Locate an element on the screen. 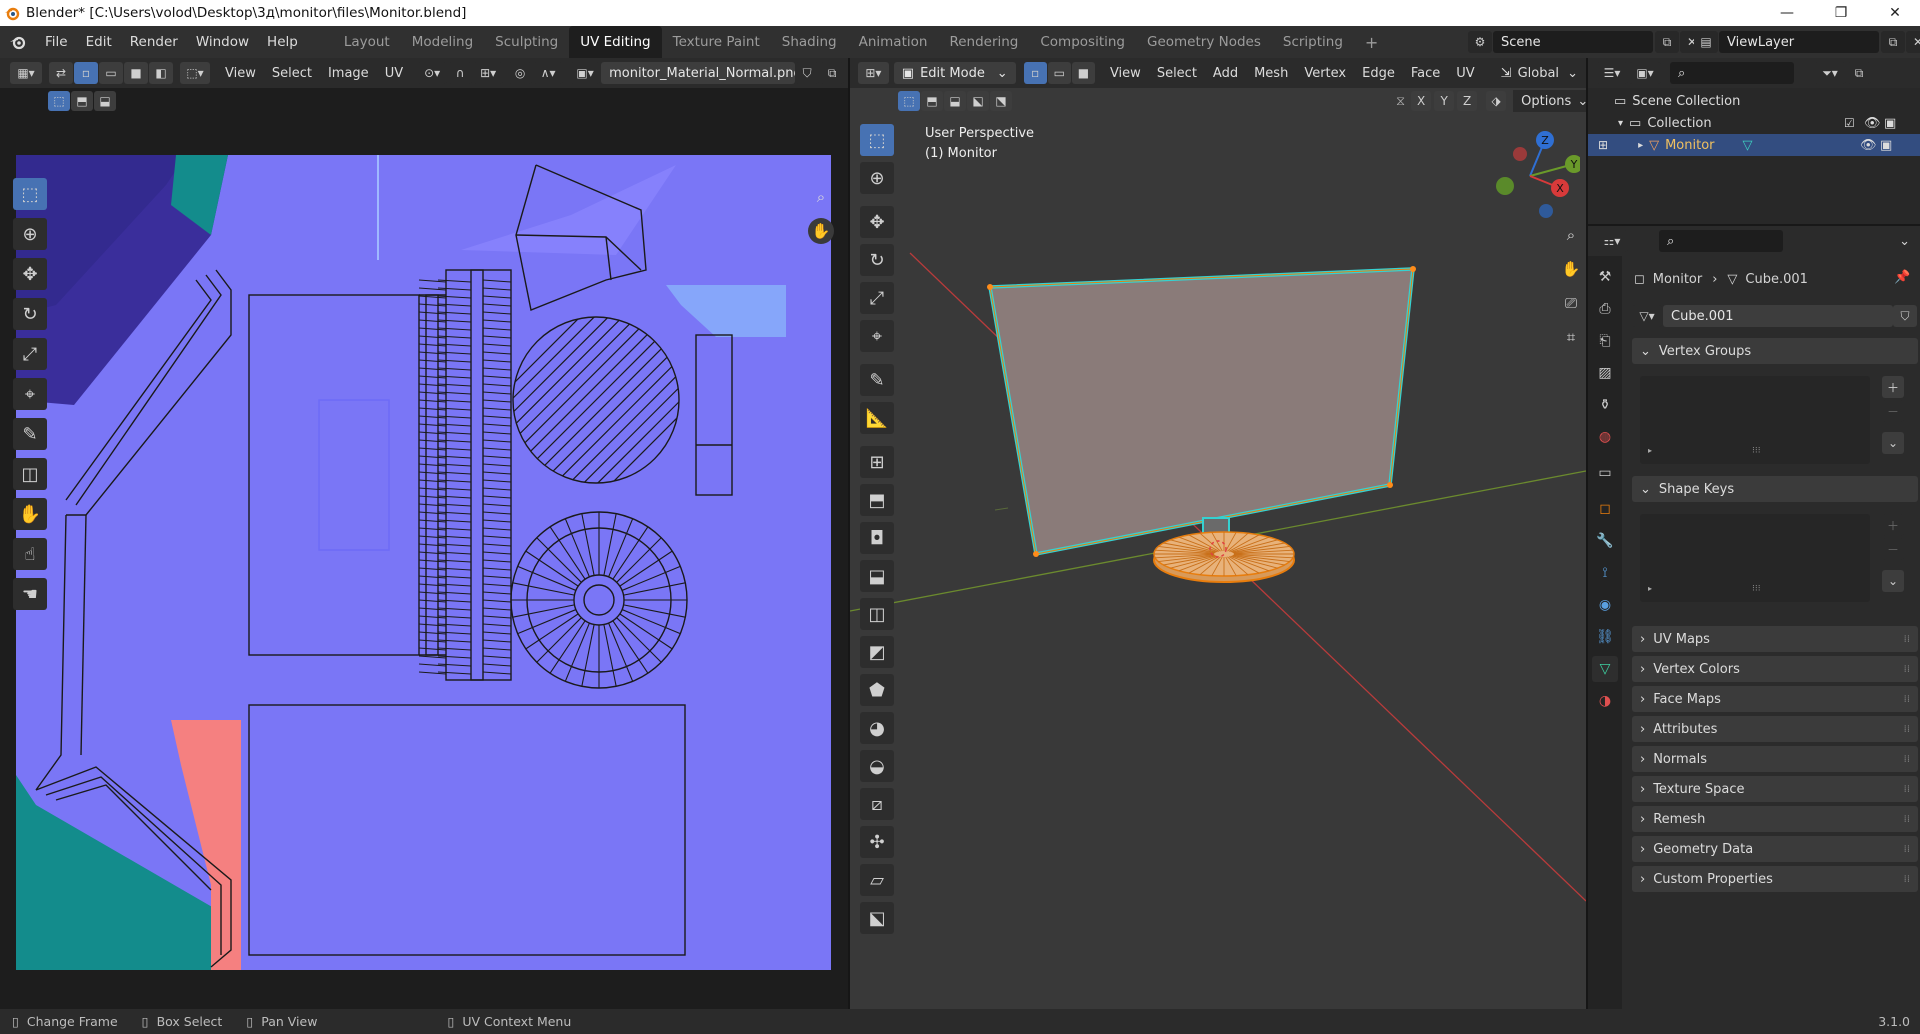  vertex-select-icon: ▫ is located at coordinates (86, 73).